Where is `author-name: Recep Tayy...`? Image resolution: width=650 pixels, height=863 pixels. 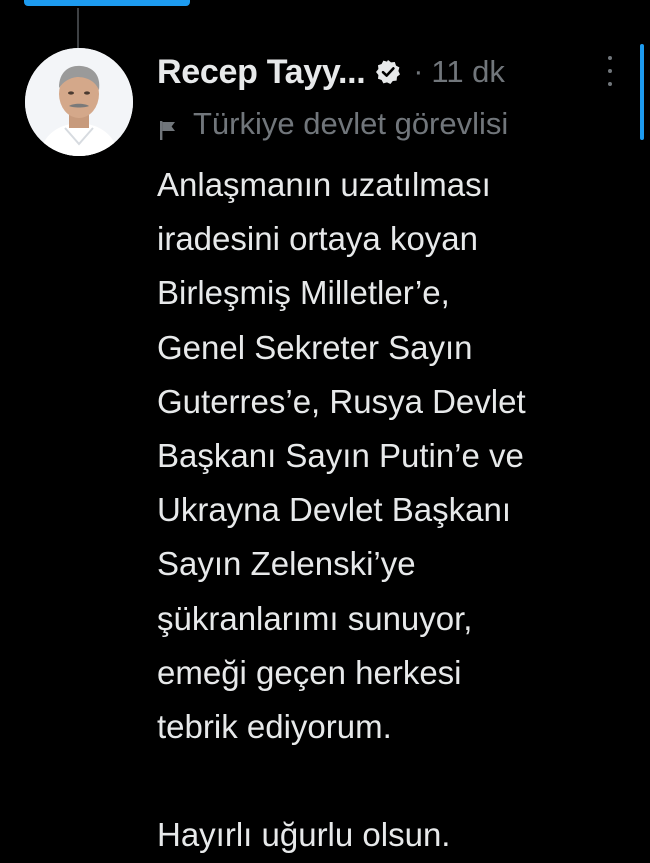
author-name: Recep Tayy... is located at coordinates (261, 72).